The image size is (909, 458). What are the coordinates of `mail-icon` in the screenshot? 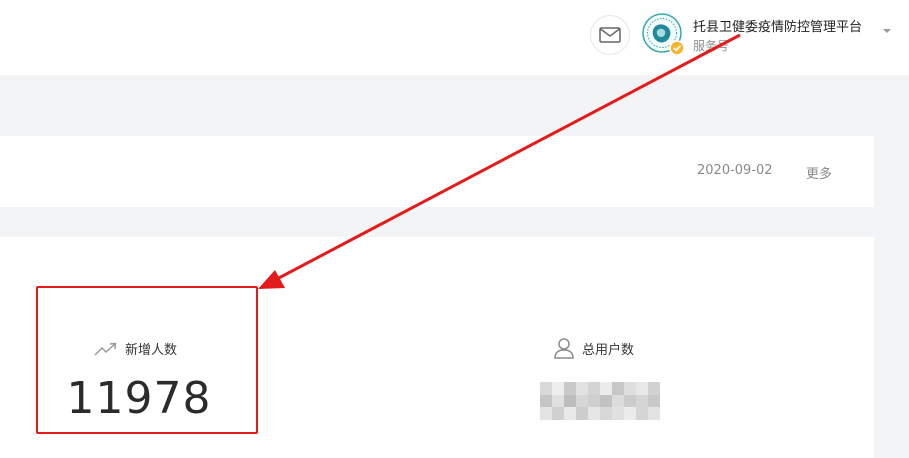 It's located at (610, 35).